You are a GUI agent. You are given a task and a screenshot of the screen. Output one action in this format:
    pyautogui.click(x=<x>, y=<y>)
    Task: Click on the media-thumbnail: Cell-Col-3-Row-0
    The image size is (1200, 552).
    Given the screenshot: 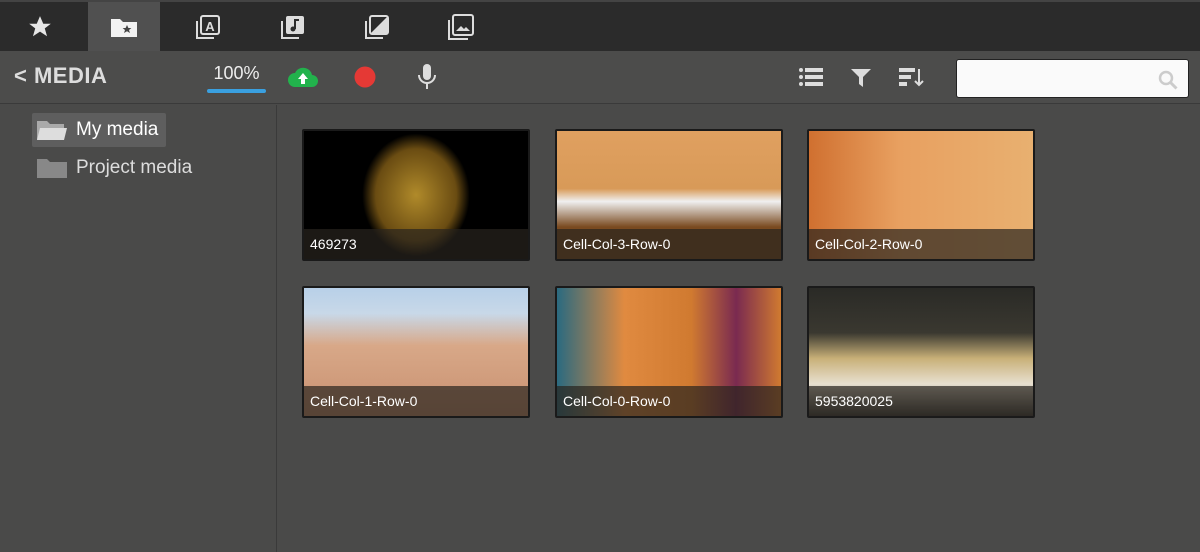 What is the action you would take?
    pyautogui.click(x=669, y=195)
    